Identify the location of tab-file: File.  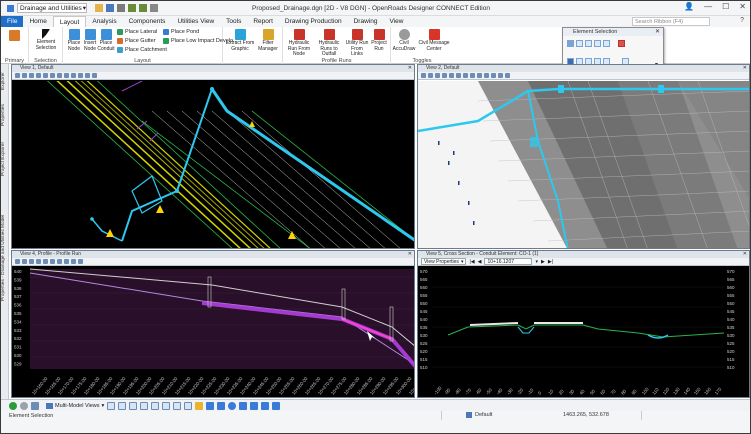
(12, 21).